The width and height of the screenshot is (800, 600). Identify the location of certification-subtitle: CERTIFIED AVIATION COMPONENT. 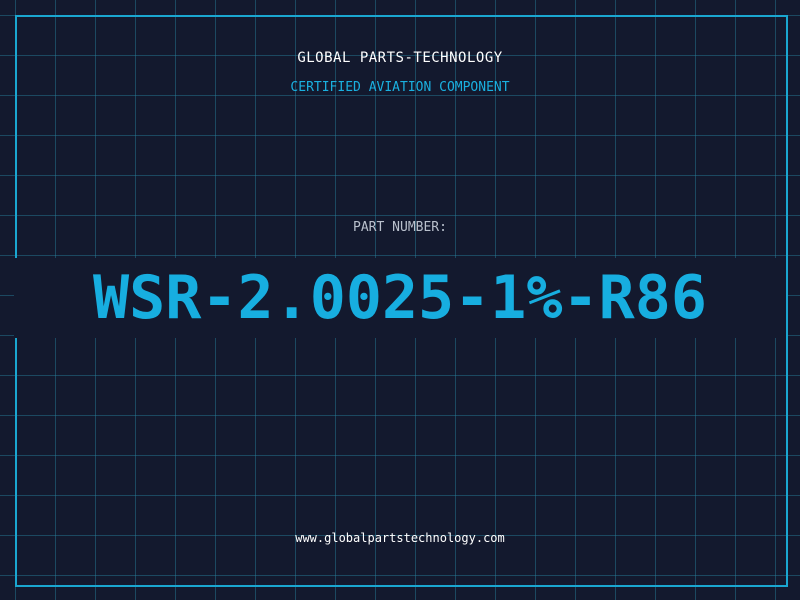
(400, 87).